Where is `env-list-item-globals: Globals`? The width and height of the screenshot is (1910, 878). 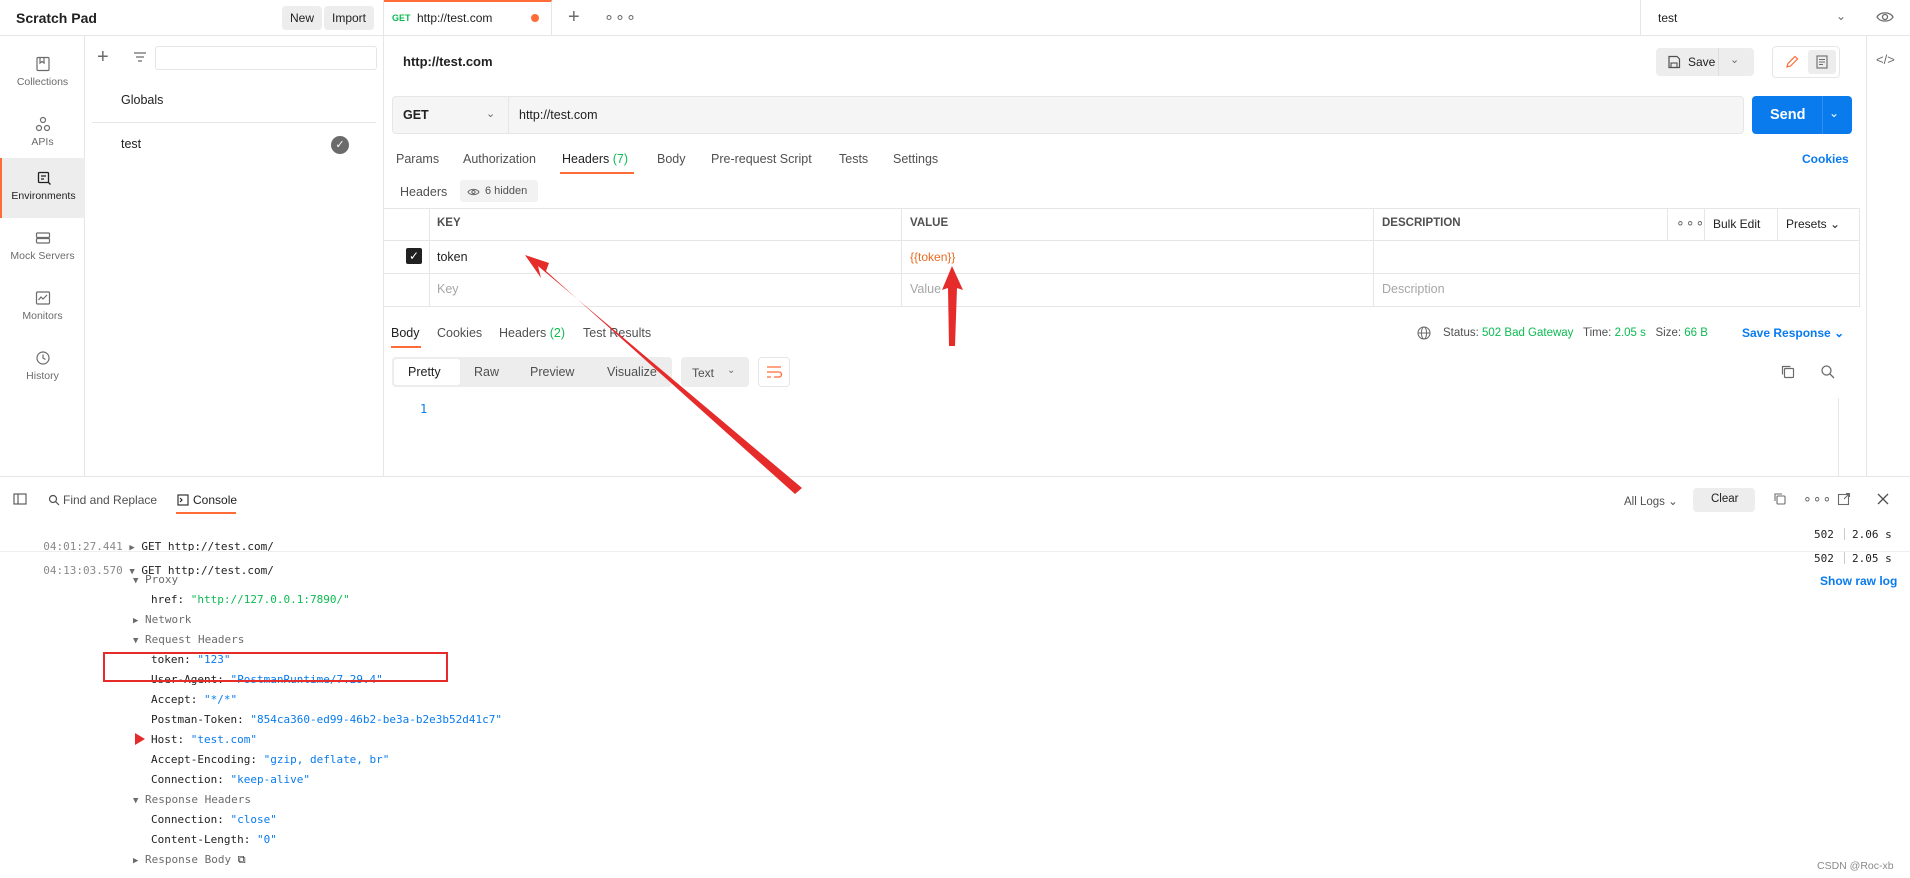 env-list-item-globals: Globals is located at coordinates (142, 100).